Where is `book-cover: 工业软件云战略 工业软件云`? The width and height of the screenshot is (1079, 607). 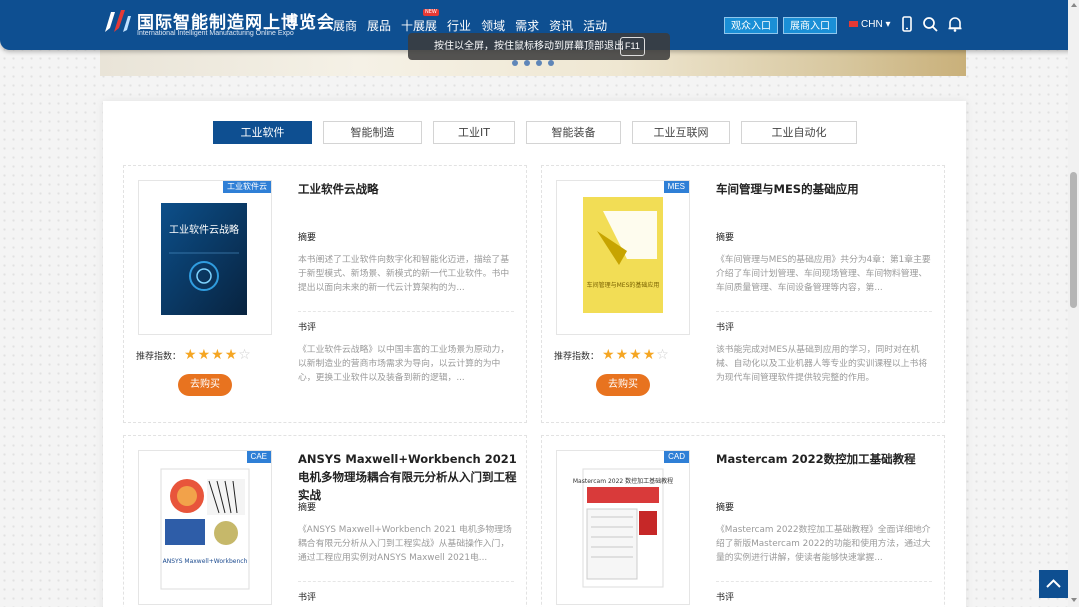 book-cover: 工业软件云战略 工业软件云 is located at coordinates (205, 257).